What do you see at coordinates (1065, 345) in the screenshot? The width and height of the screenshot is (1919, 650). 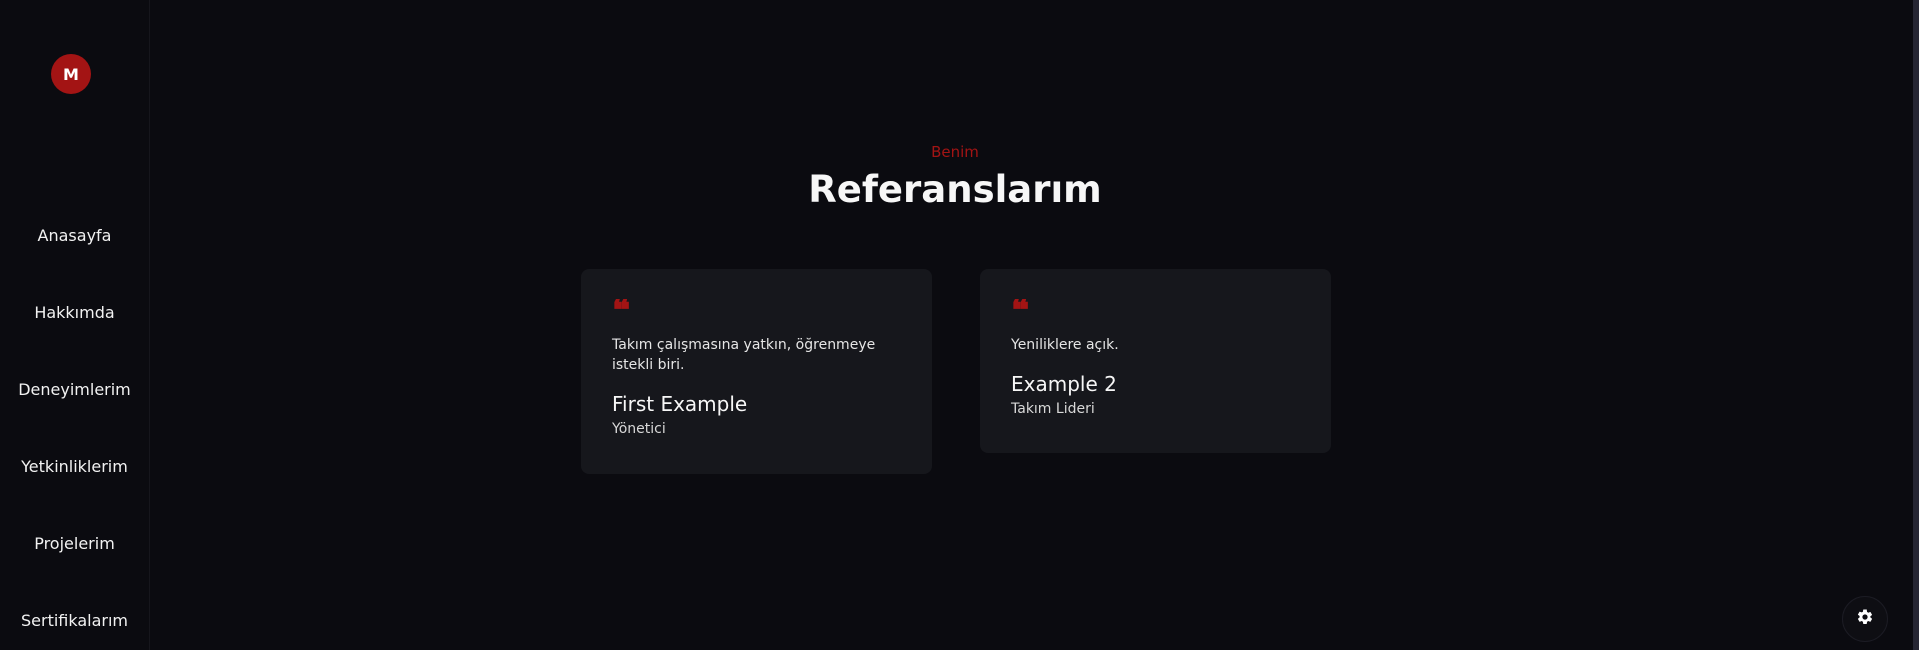 I see `reference-text: Yeniliklere açık.` at bounding box center [1065, 345].